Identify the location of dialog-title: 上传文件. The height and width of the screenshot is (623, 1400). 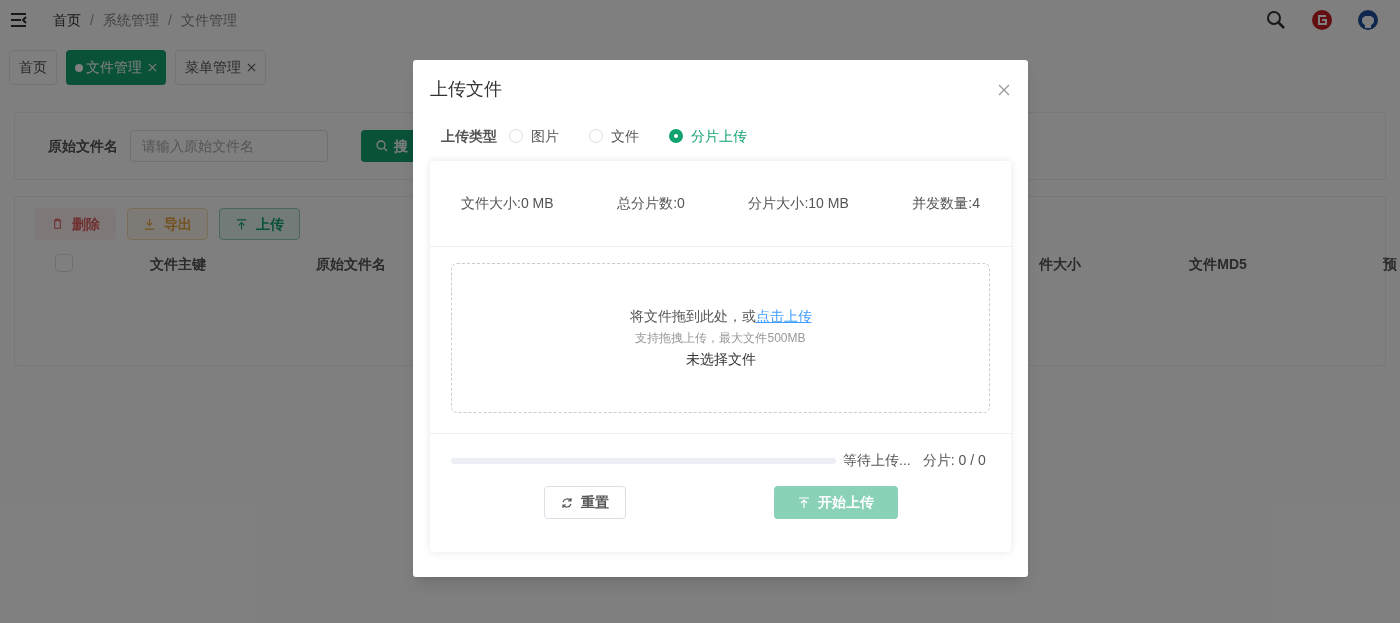
(466, 89).